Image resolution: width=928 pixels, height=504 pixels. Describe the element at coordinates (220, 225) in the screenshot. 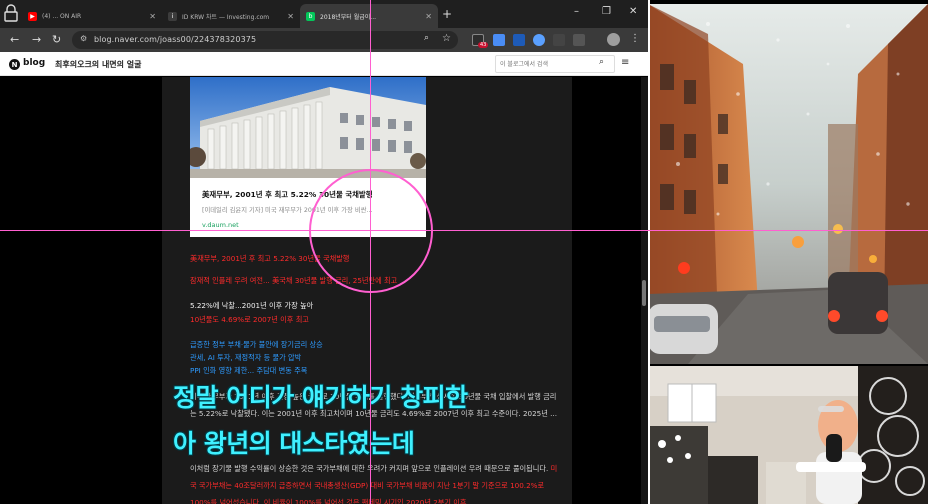

I see `card-domain: v.daum.net` at that location.